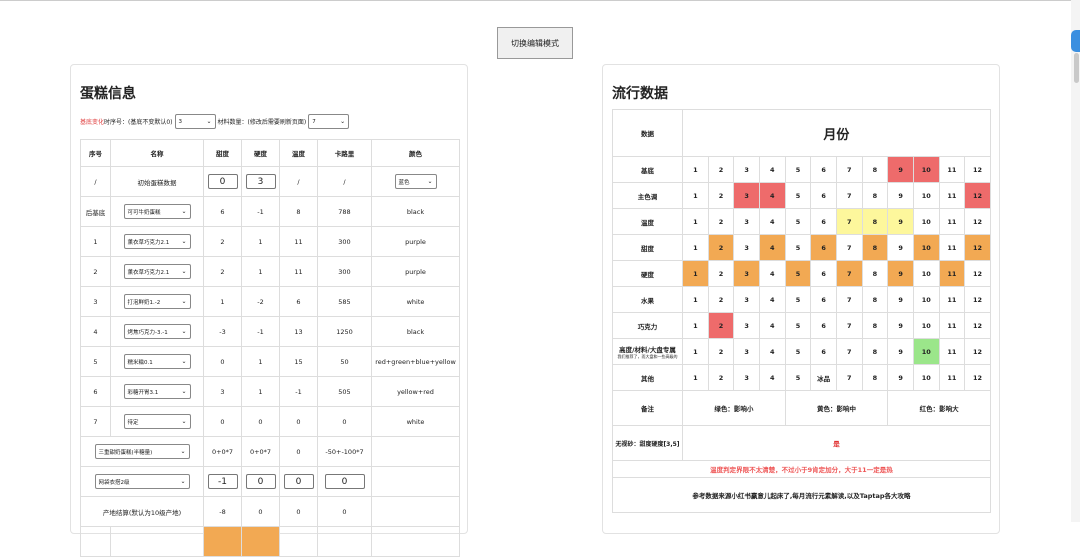 The width and height of the screenshot is (1080, 557). I want to click on col-header: 颜色, so click(415, 153).